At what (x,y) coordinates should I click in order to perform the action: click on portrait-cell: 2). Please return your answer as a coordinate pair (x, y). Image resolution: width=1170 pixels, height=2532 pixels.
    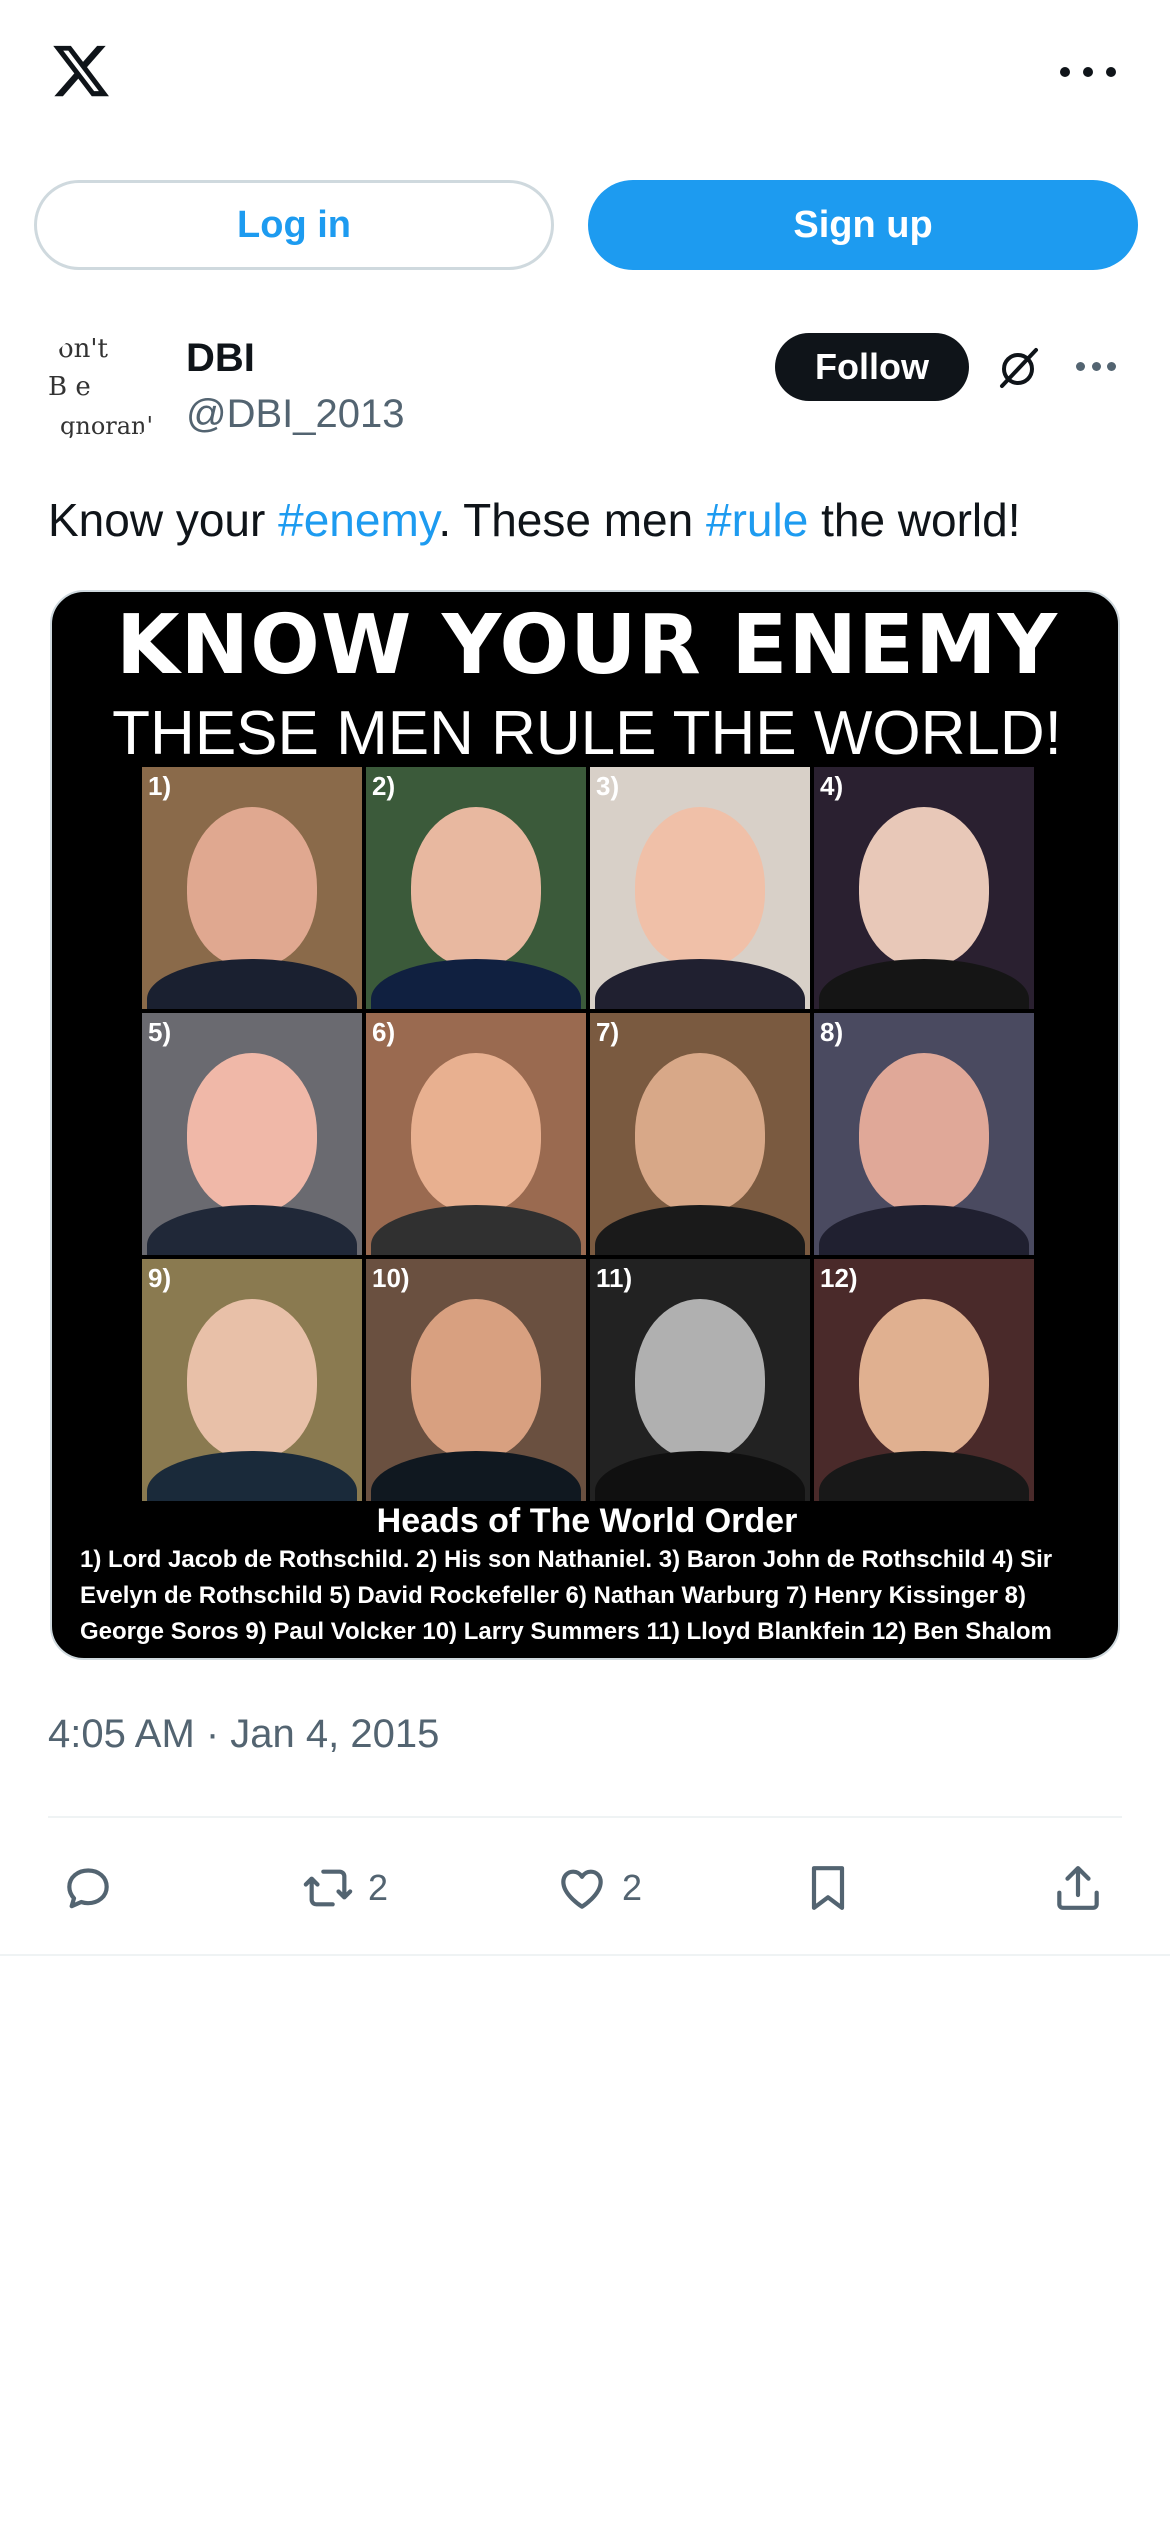
    Looking at the image, I should click on (476, 888).